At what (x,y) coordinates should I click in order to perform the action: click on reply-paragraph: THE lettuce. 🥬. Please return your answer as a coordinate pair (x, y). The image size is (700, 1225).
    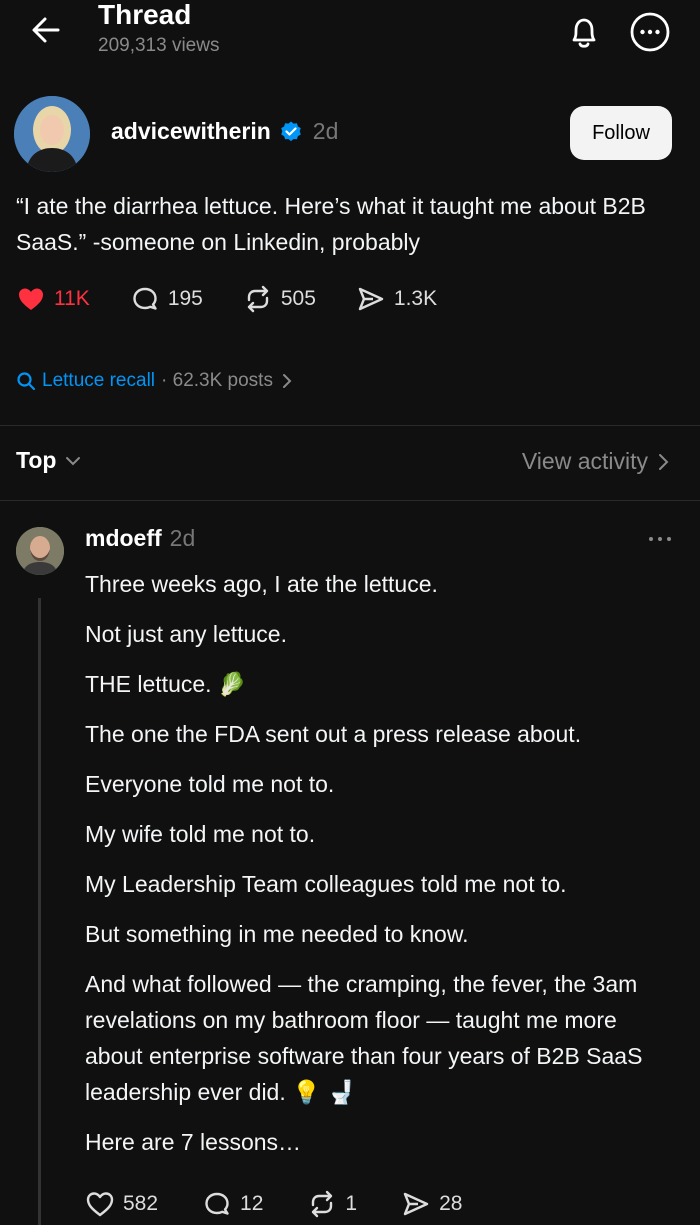
    Looking at the image, I should click on (166, 684).